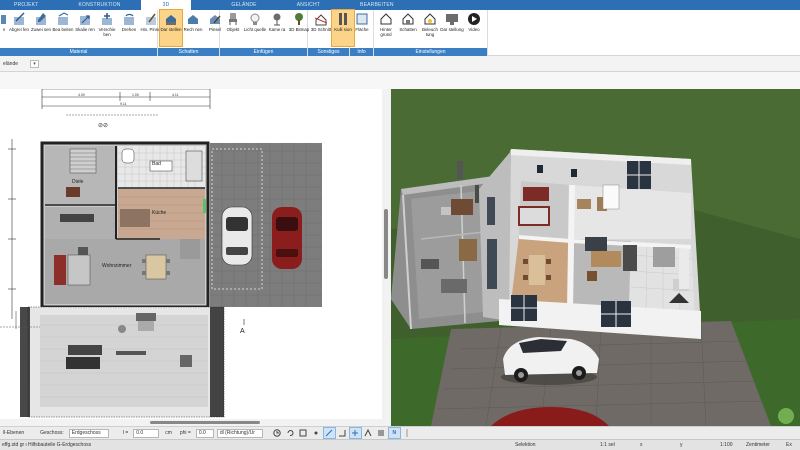  What do you see at coordinates (13, 433) in the screenshot?
I see `layers-dropdown: ll-Ebenen` at bounding box center [13, 433].